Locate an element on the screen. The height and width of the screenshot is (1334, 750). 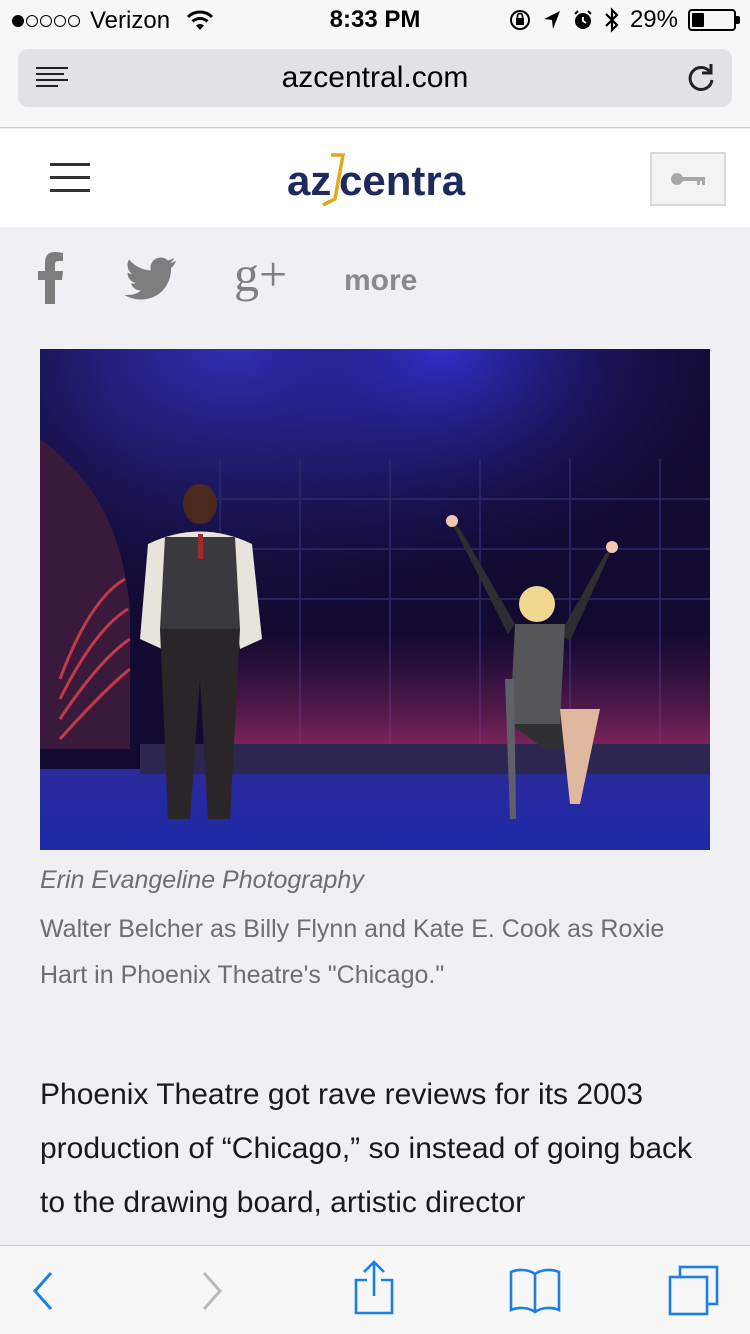
key-icon is located at coordinates (688, 179).